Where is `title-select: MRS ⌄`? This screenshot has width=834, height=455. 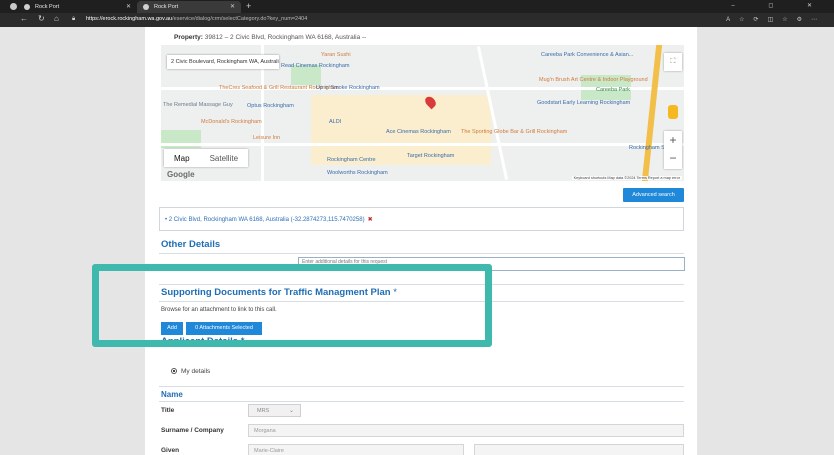 title-select: MRS ⌄ is located at coordinates (274, 410).